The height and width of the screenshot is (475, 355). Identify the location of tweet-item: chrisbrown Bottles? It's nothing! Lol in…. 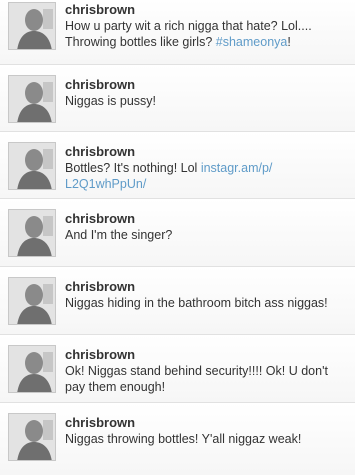
(177, 165).